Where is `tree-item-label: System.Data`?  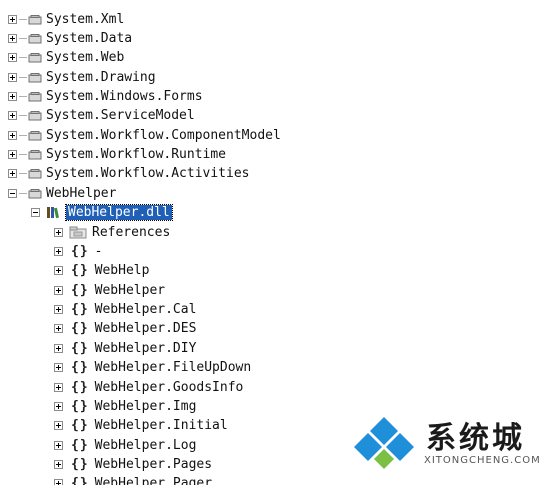
tree-item-label: System.Data is located at coordinates (89, 38).